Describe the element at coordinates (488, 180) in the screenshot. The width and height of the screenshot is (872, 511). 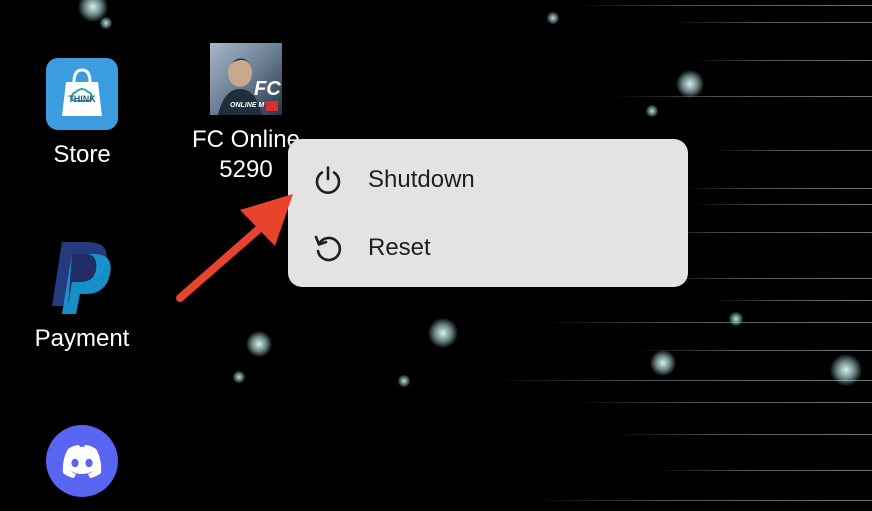
I see `menu-item-shutdown: Shutdown` at that location.